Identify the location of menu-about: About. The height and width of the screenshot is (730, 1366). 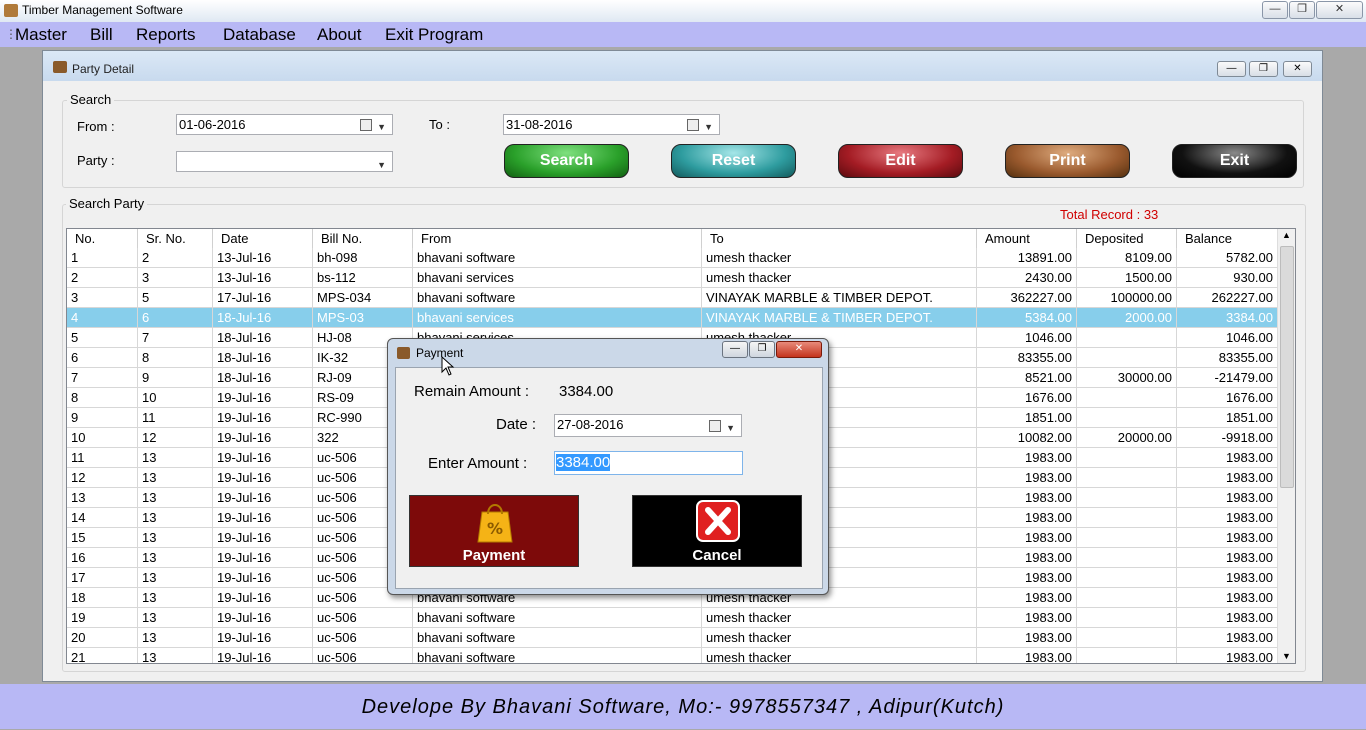
(339, 35).